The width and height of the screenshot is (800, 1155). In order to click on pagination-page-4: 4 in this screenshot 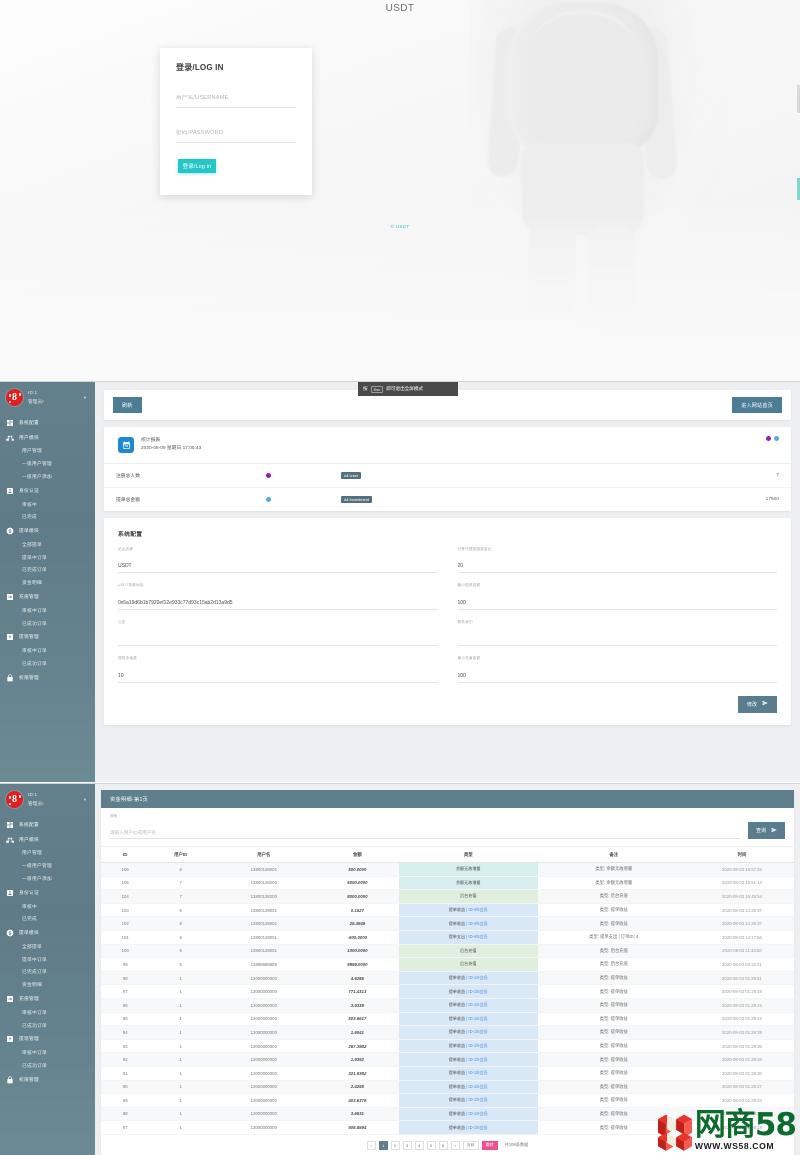, I will do `click(419, 1145)`.